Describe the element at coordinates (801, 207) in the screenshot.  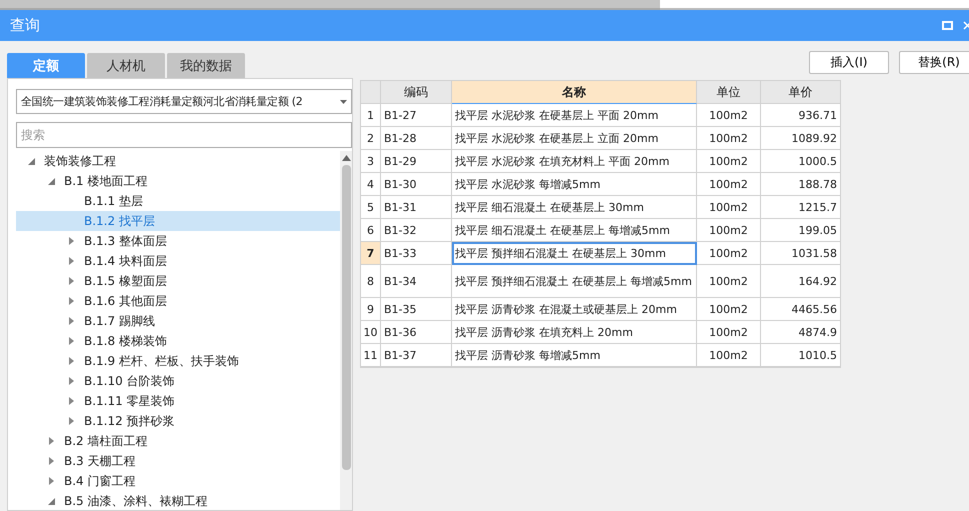
I see `table-cell: 1215.7` at that location.